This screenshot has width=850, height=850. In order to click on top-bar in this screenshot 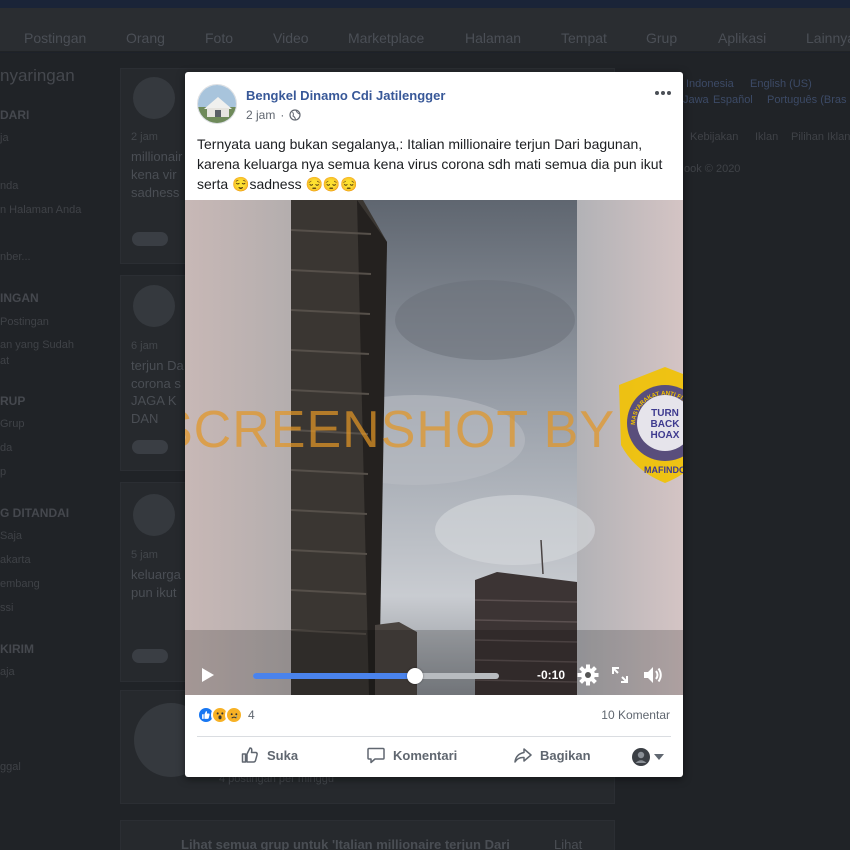, I will do `click(425, 4)`.